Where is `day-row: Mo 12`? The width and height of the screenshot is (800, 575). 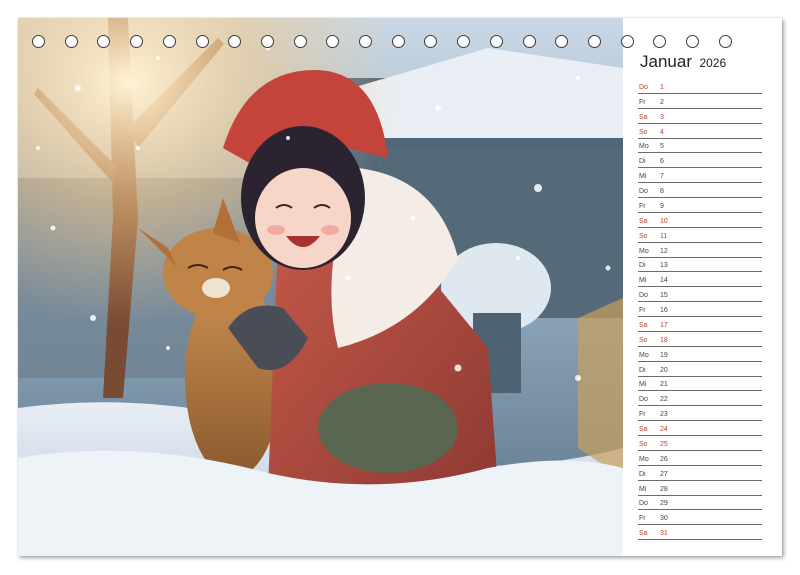
day-row: Mo 12 is located at coordinates (700, 250).